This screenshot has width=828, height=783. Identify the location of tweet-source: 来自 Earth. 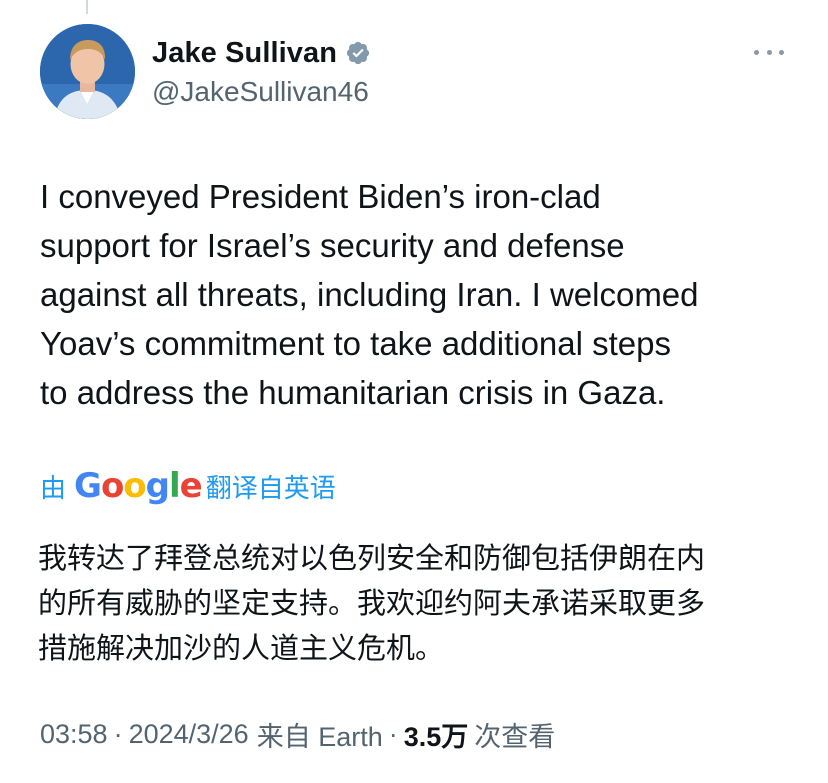
(319, 736).